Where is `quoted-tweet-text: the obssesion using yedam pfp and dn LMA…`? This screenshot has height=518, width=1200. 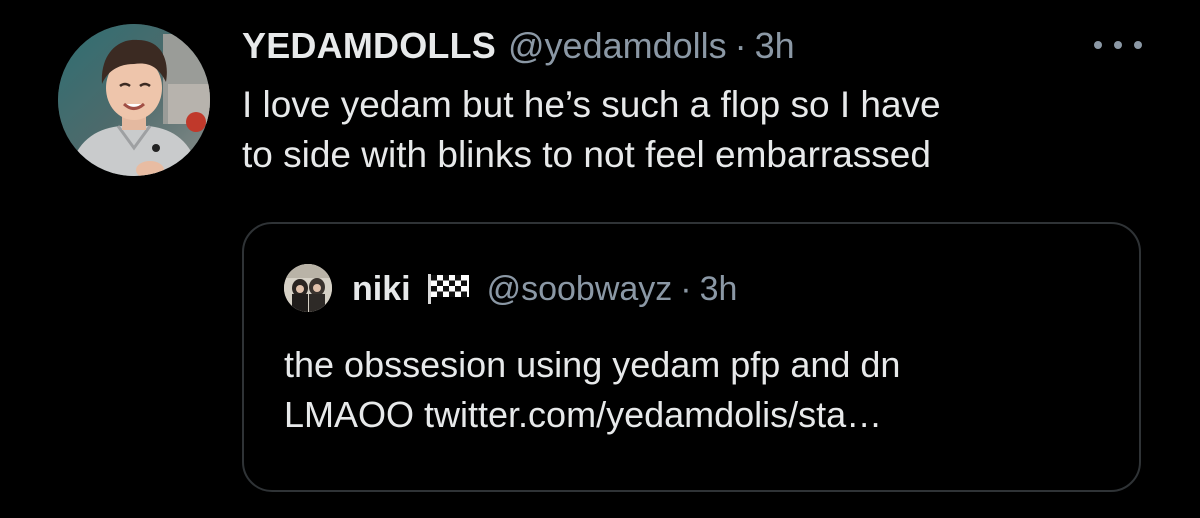
quoted-tweet-text: the obssesion using yedam pfp and dn LMA… is located at coordinates (694, 390).